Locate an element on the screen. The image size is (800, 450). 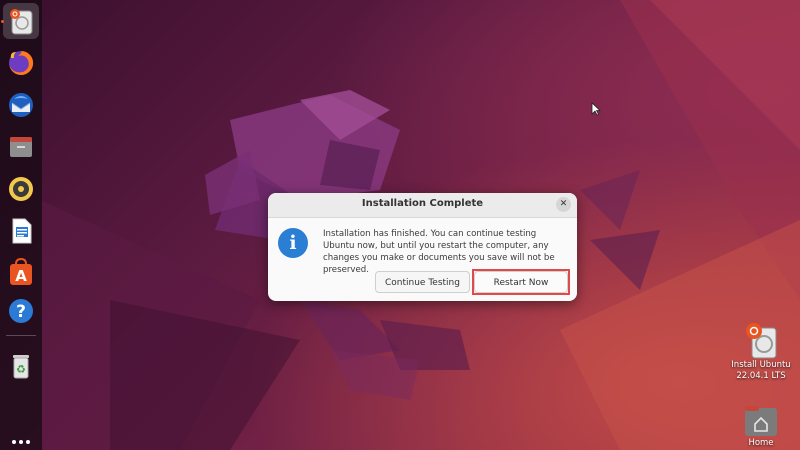
desktop-home: Home is located at coordinates (761, 426).